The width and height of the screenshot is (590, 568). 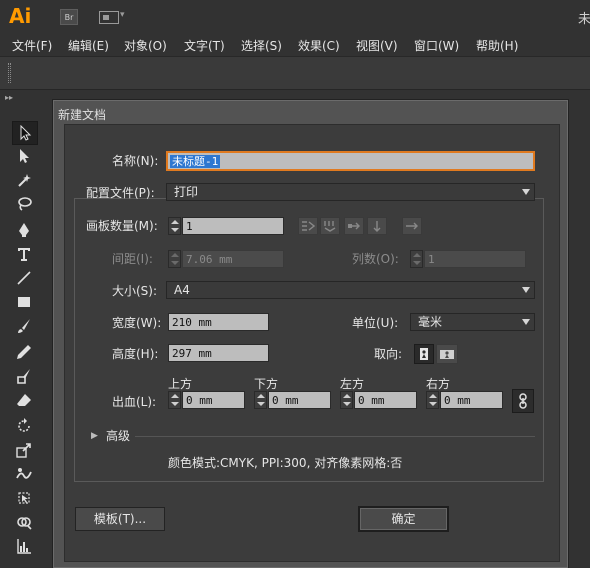 I want to click on control-panel, so click(x=295, y=73).